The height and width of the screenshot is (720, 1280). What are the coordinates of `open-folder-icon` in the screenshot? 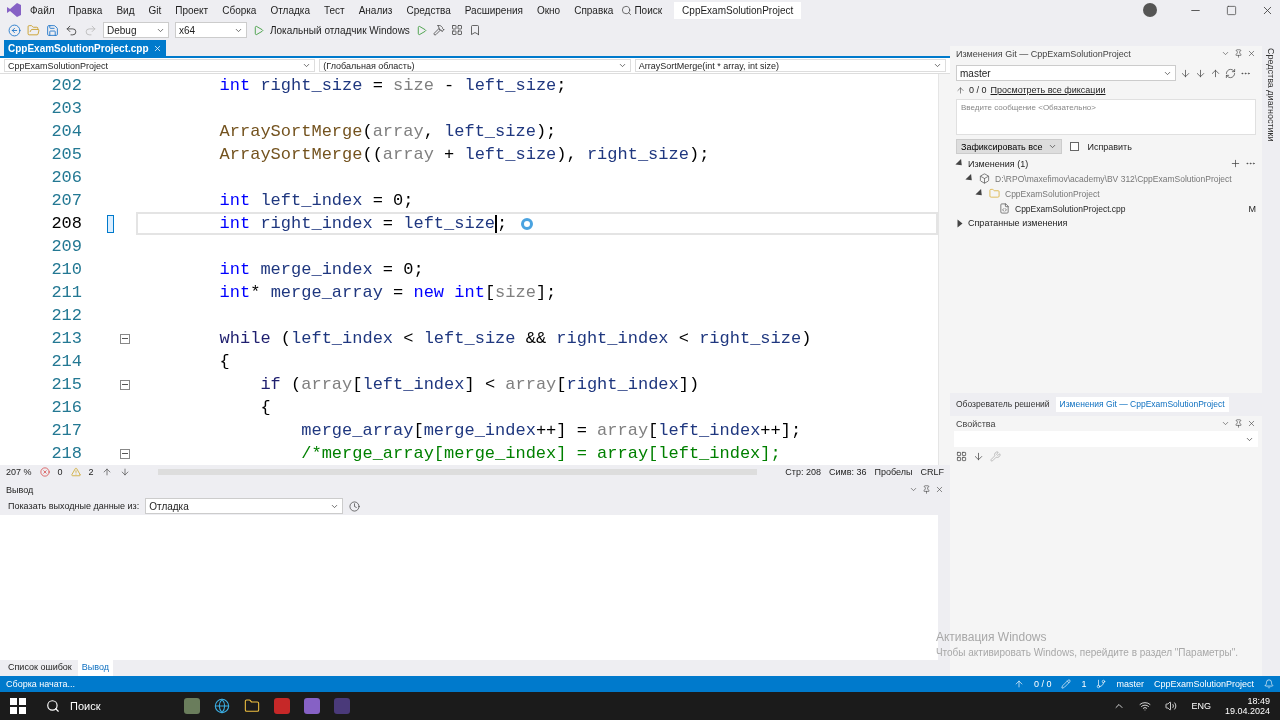 It's located at (33, 30).